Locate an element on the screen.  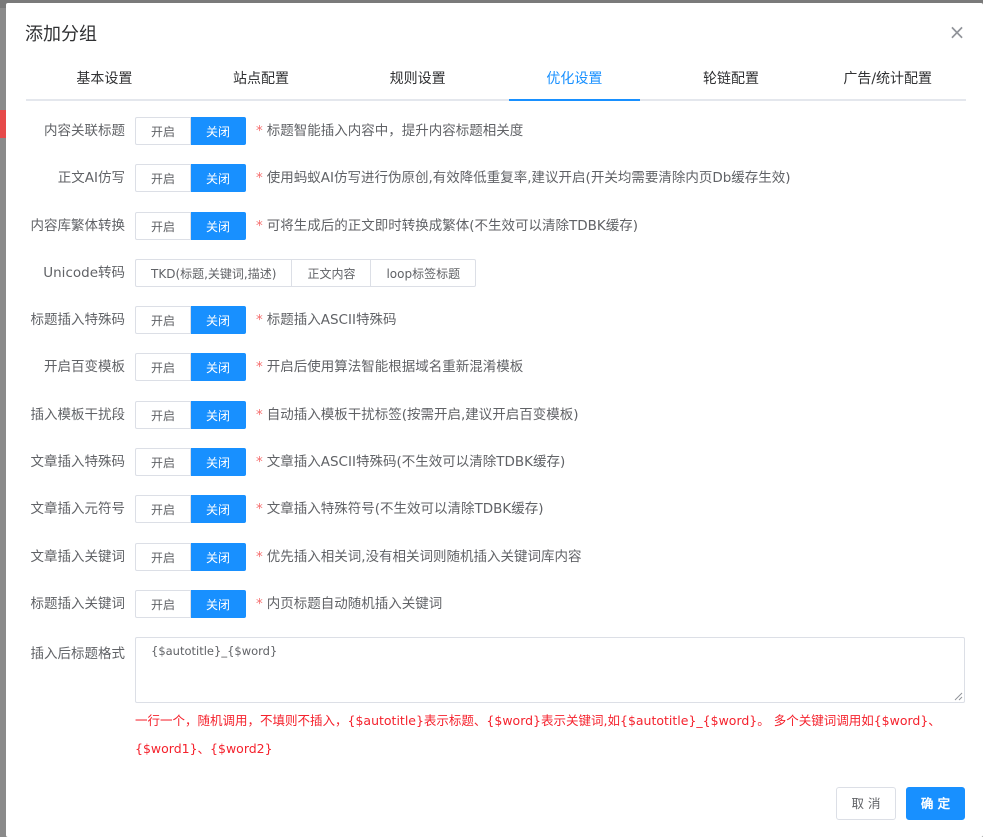
title-format-label: 插入后标题格式 is located at coordinates (78, 654).